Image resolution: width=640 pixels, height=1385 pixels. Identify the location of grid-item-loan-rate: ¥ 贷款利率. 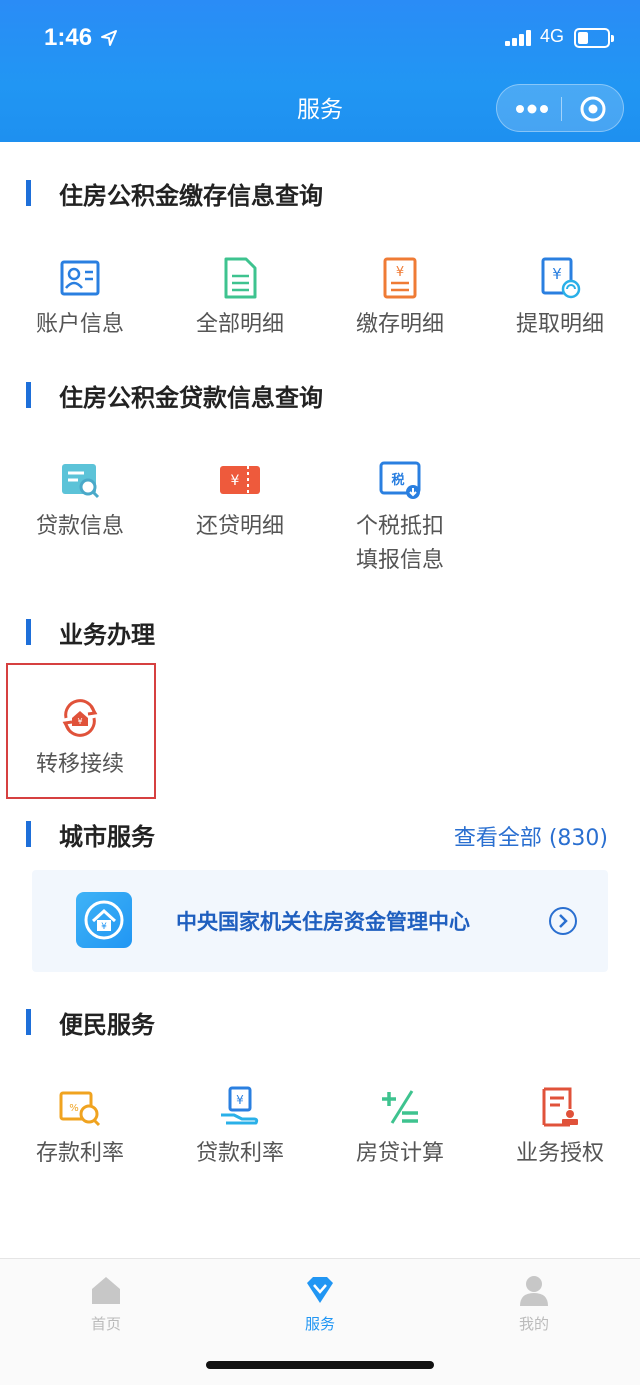
(240, 1128).